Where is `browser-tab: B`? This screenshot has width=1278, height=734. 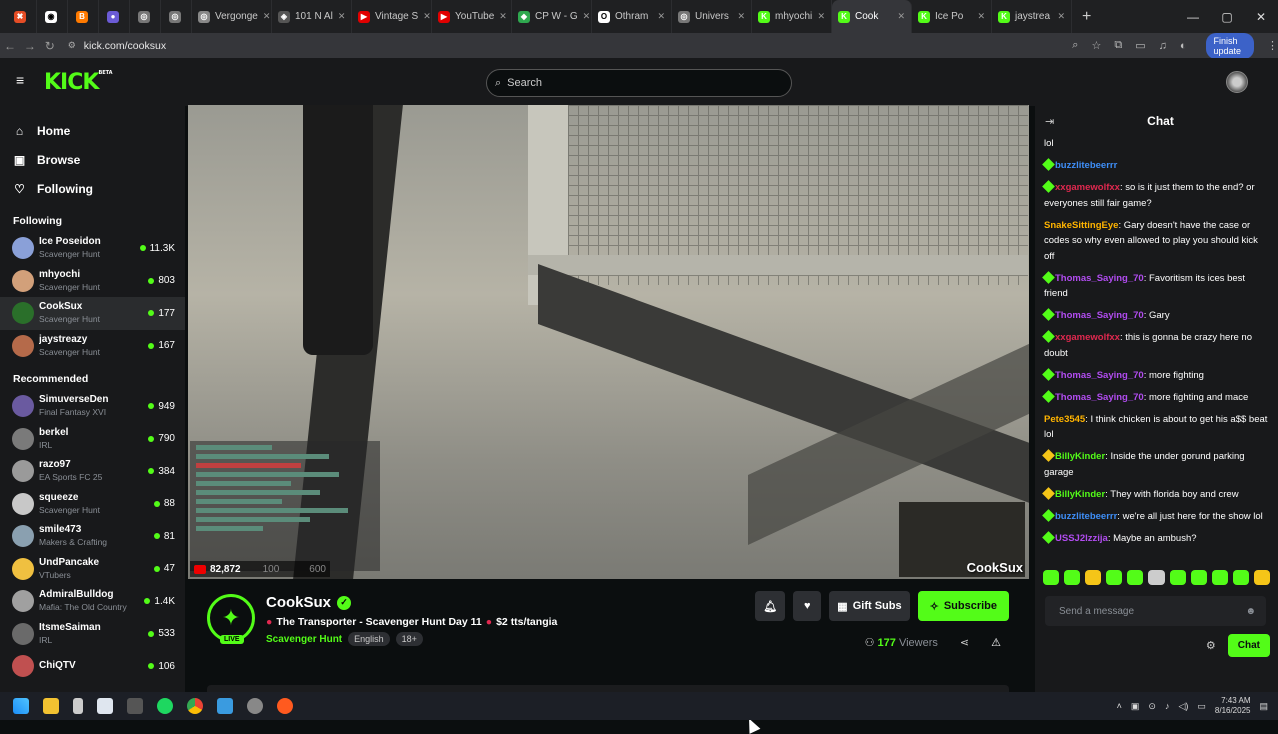 browser-tab: B is located at coordinates (83, 16).